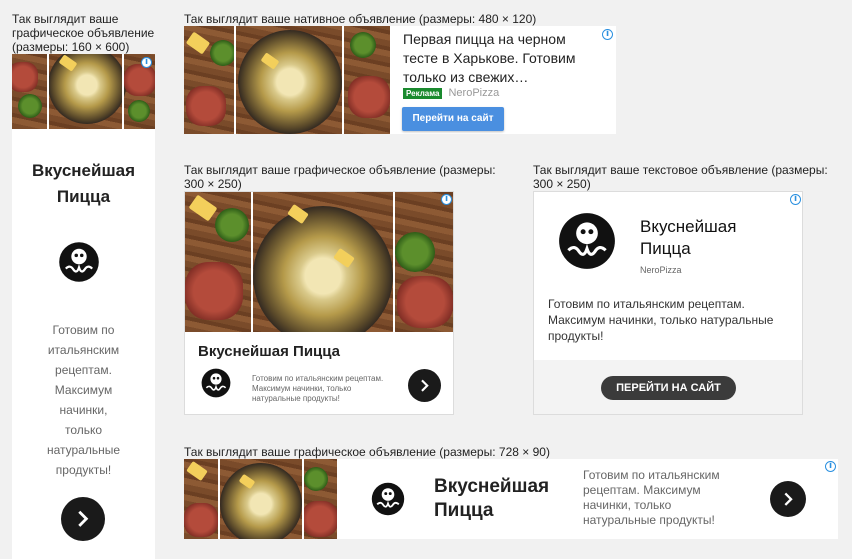 The height and width of the screenshot is (559, 852). Describe the element at coordinates (474, 93) in the screenshot. I see `native-ad-brand: NeroPizza` at that location.